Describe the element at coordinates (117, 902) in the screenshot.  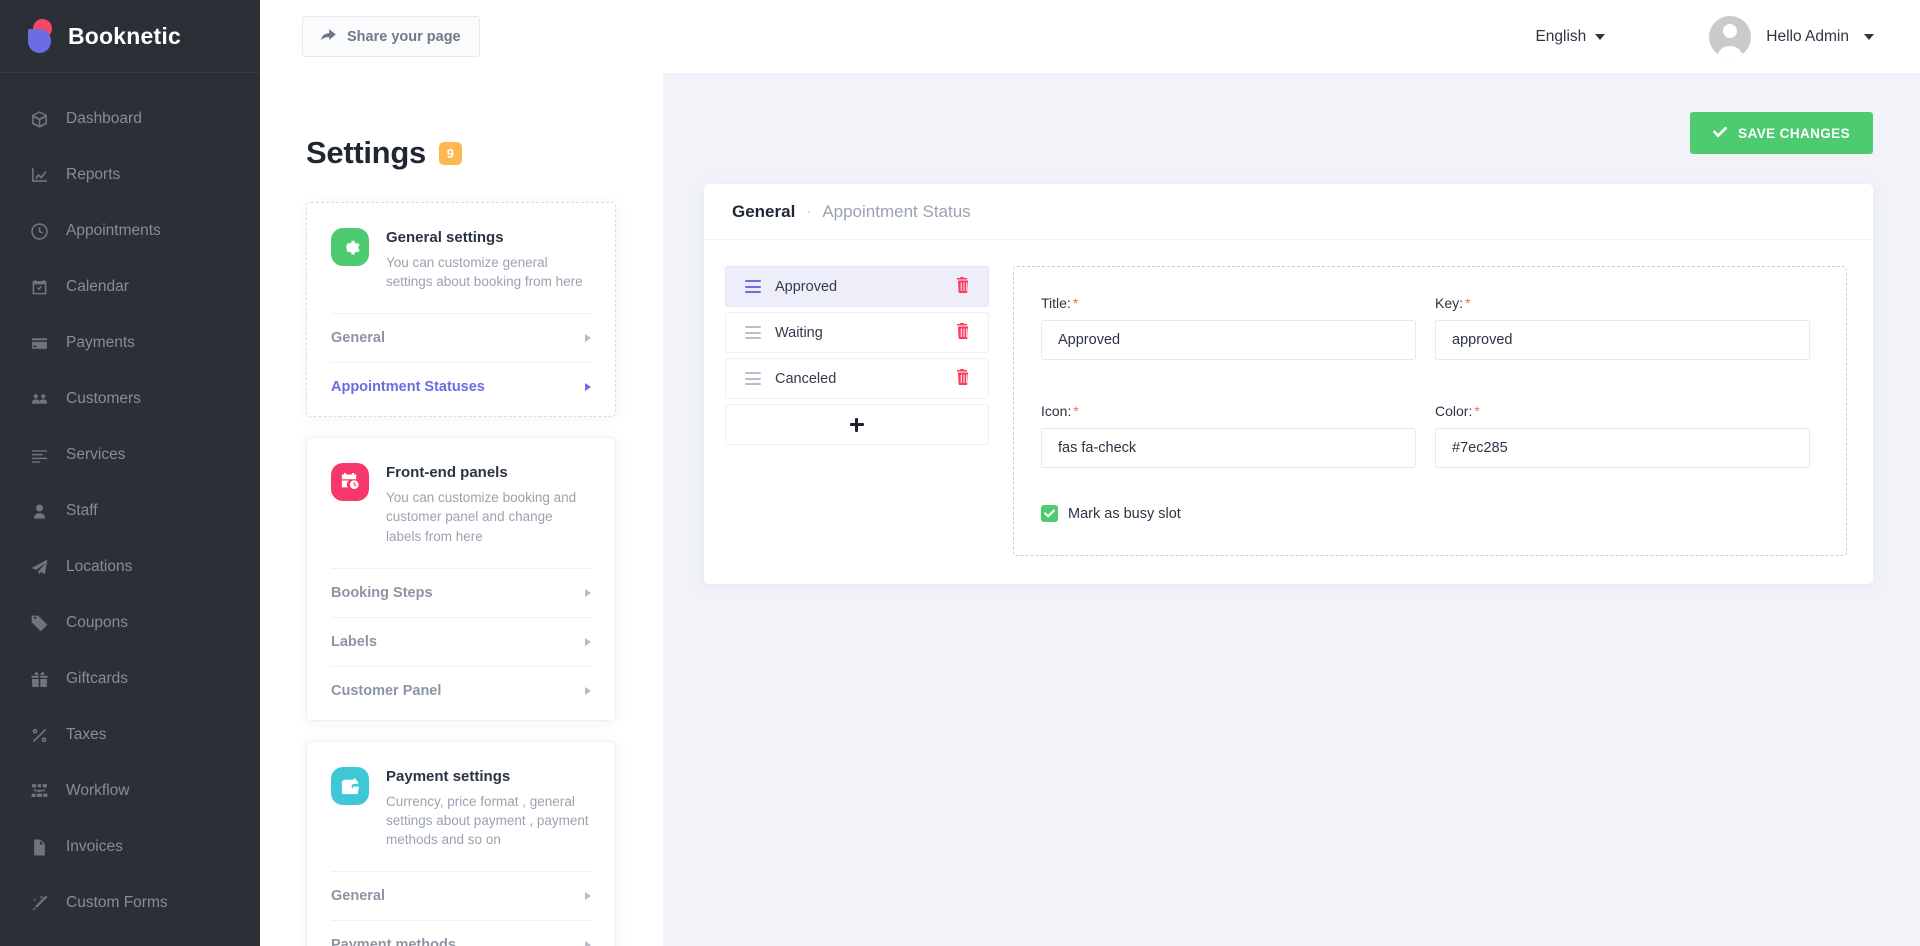
I see `sidebar-item-label: Custom Forms` at that location.